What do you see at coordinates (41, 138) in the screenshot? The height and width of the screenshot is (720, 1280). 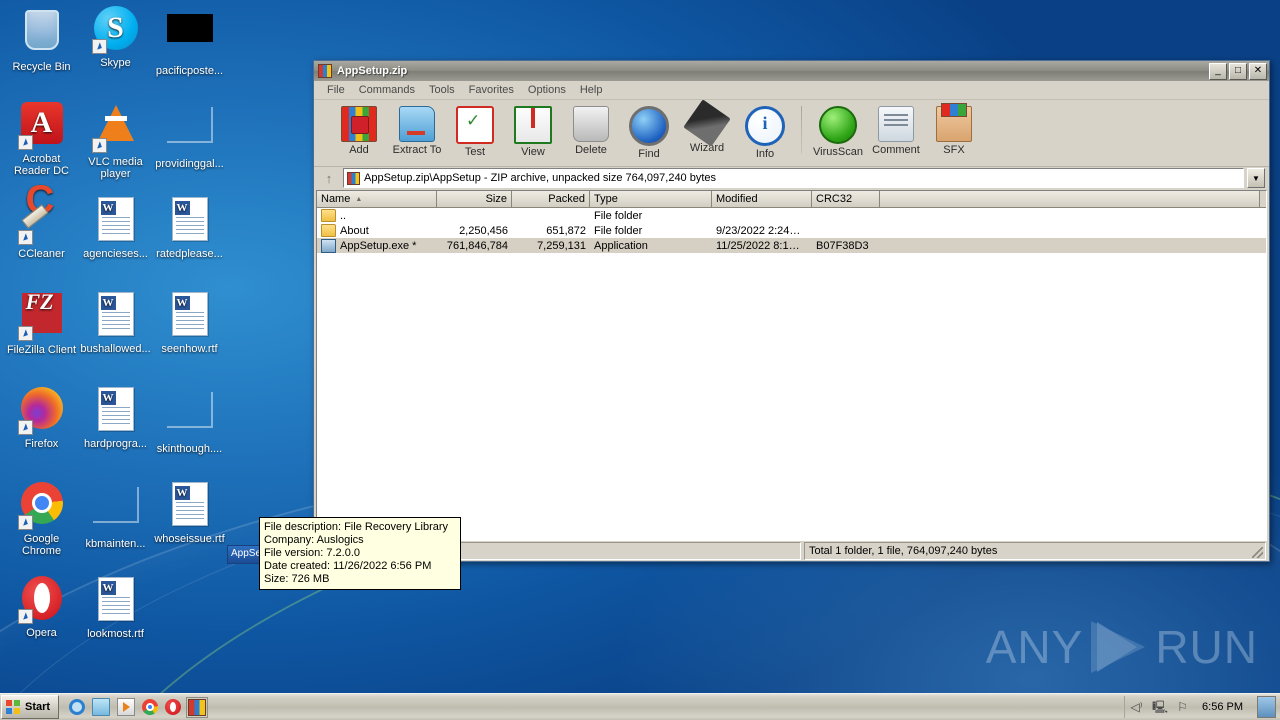 I see `desktop-icon-acrobat-reader-dc: A Acrobat Reader DC` at bounding box center [41, 138].